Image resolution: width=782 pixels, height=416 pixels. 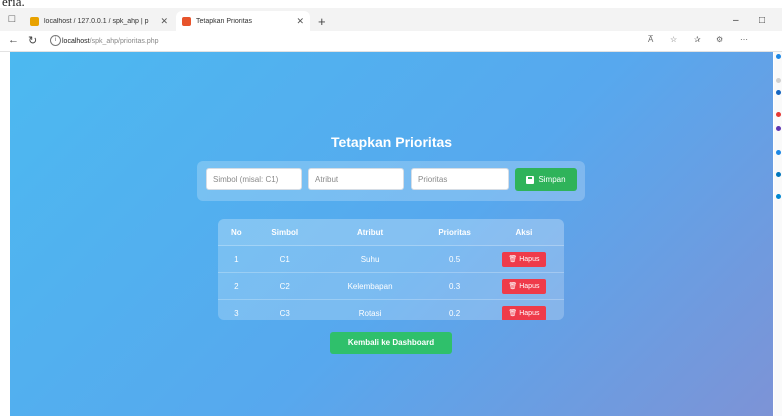 What do you see at coordinates (744, 39) in the screenshot?
I see `more-menu-icon: ⋯` at bounding box center [744, 39].